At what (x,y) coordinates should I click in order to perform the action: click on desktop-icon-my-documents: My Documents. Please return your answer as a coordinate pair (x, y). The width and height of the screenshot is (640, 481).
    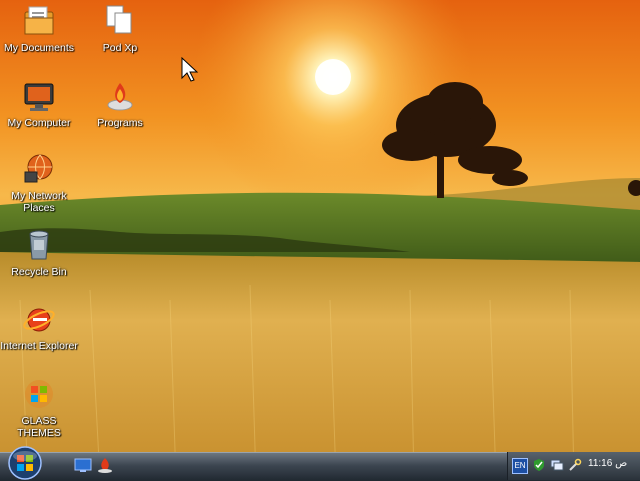
    Looking at the image, I should click on (39, 29).